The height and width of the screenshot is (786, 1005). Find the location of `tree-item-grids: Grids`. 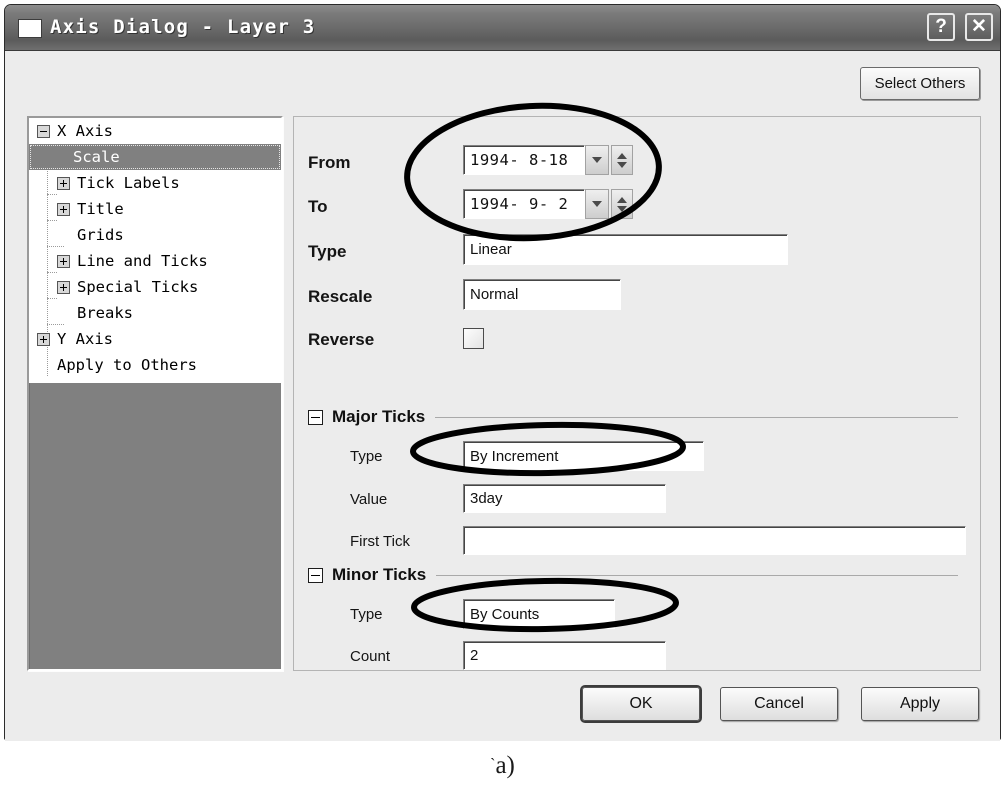

tree-item-grids: Grids is located at coordinates (90, 235).